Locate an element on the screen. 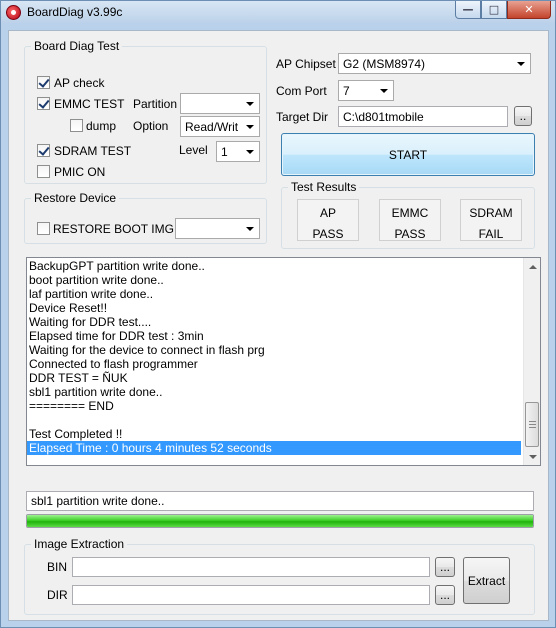 This screenshot has width=556, height=628. ap-chipset-value: G2 (MSM8974) is located at coordinates (384, 64).